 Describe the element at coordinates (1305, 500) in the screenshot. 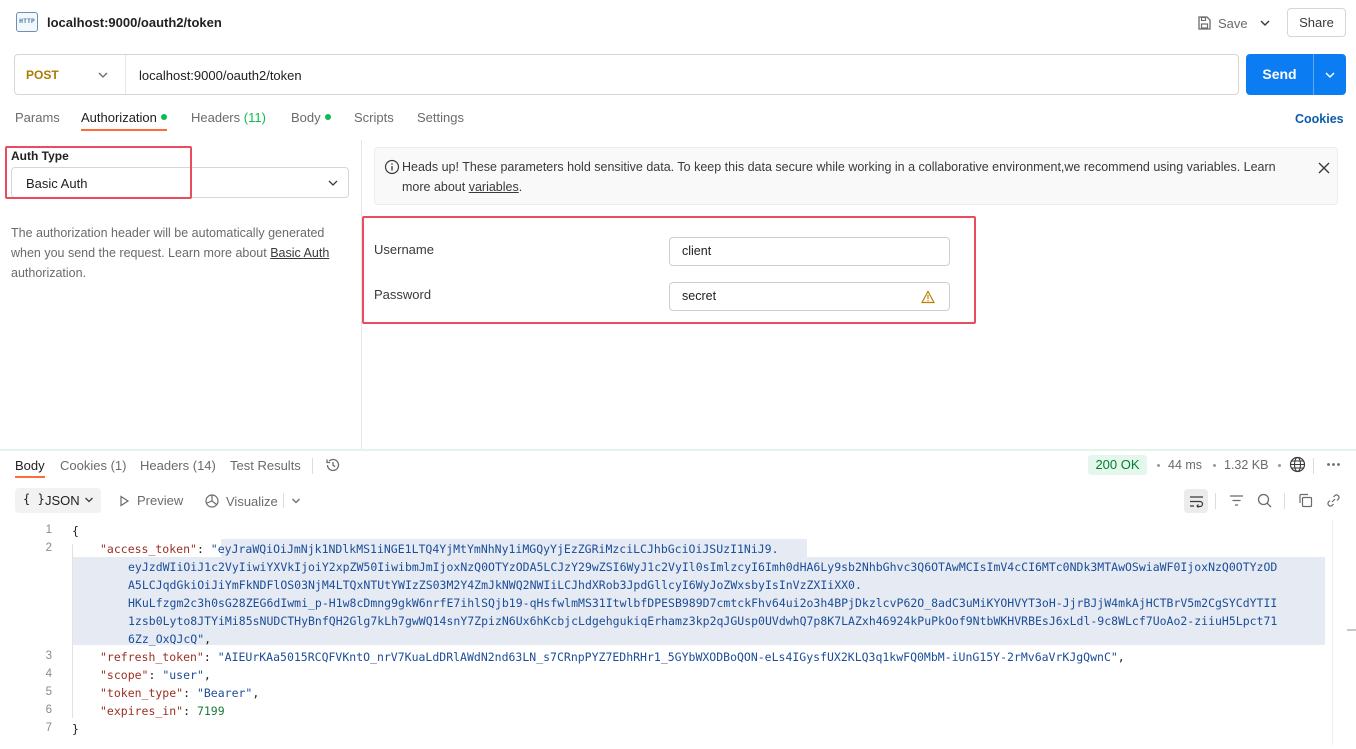

I see `copy-icon` at that location.